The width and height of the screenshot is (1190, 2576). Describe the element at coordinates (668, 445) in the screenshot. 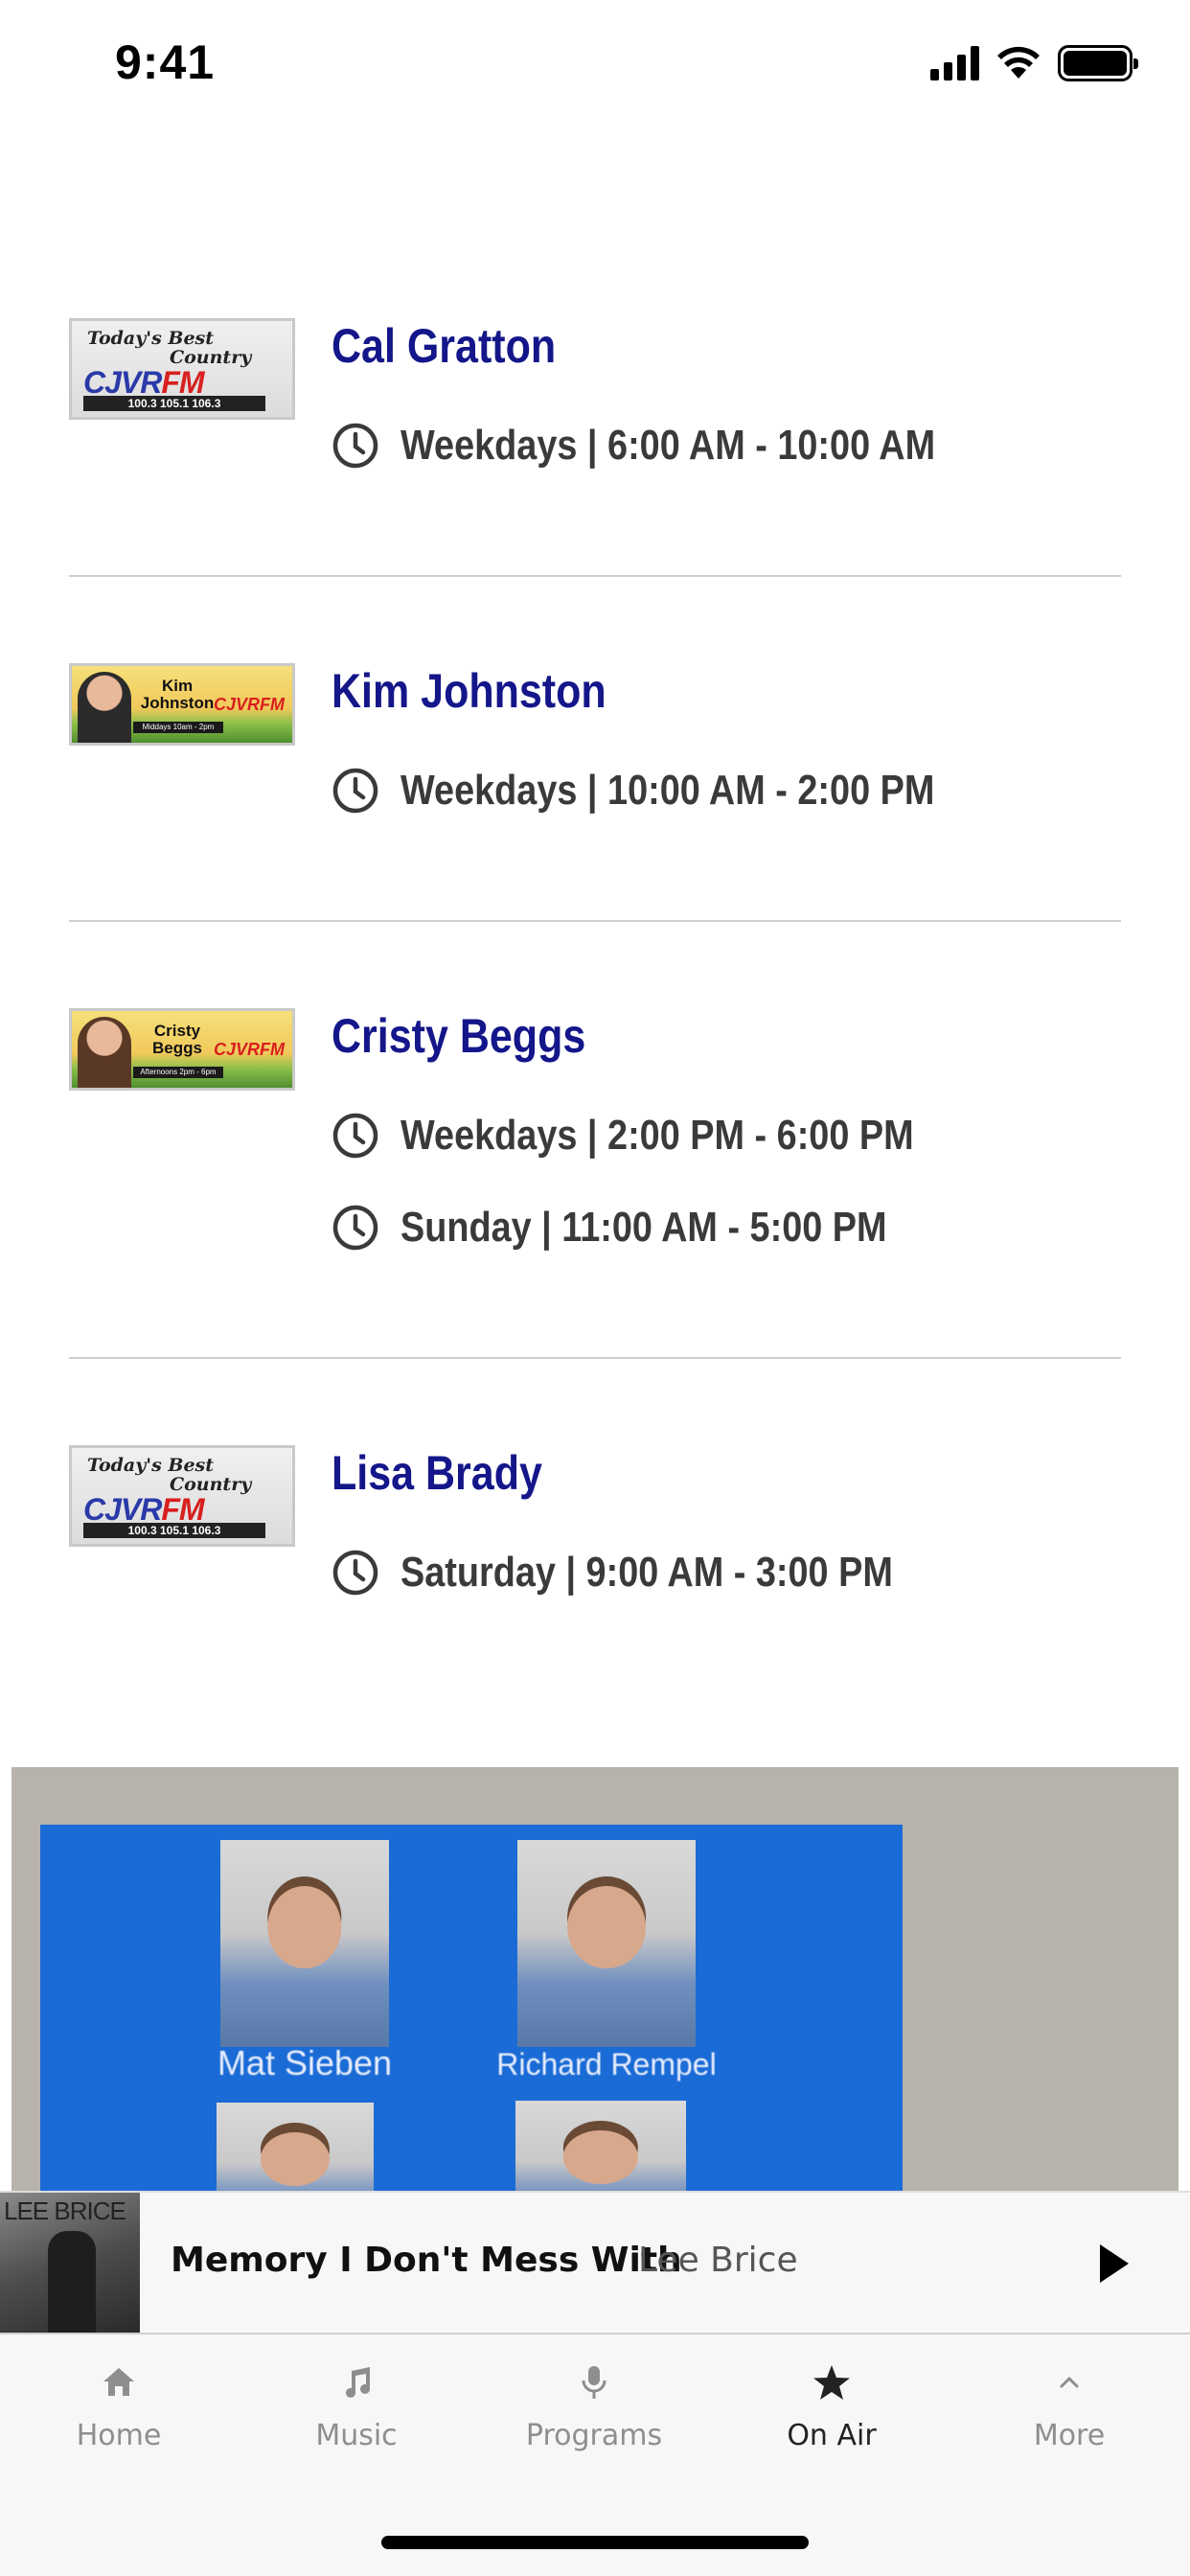

I see `time-slot-text: Weekdays | 6:00 AM - 10:00 AM` at that location.